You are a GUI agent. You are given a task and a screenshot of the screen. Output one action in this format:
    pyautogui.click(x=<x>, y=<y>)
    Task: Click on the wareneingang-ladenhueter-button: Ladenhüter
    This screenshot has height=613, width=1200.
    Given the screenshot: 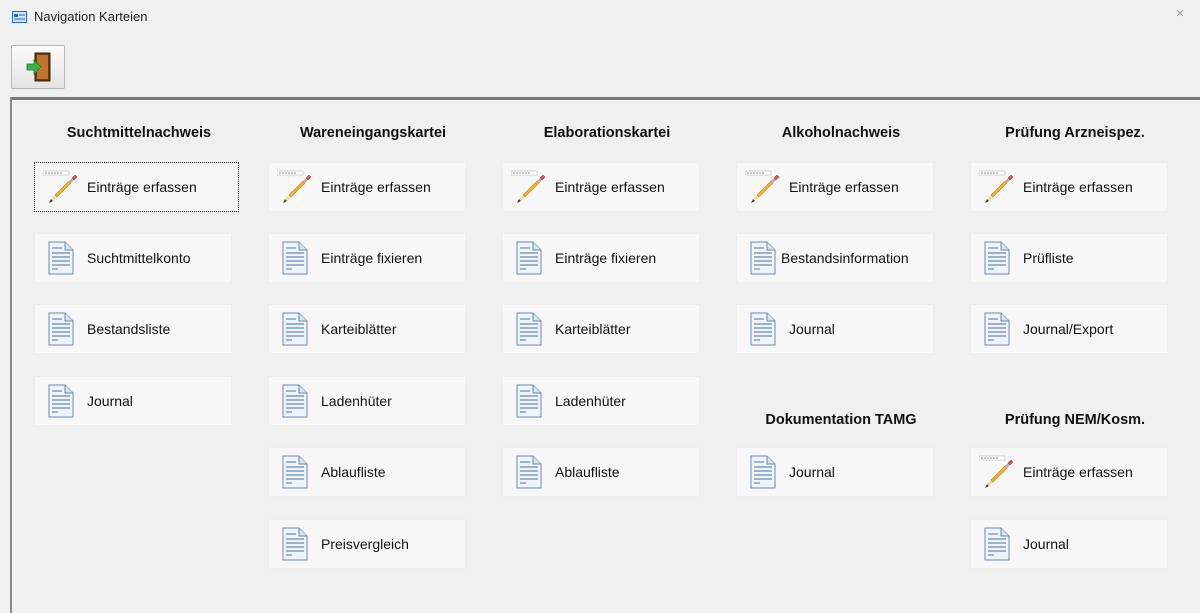 What is the action you would take?
    pyautogui.click(x=367, y=401)
    